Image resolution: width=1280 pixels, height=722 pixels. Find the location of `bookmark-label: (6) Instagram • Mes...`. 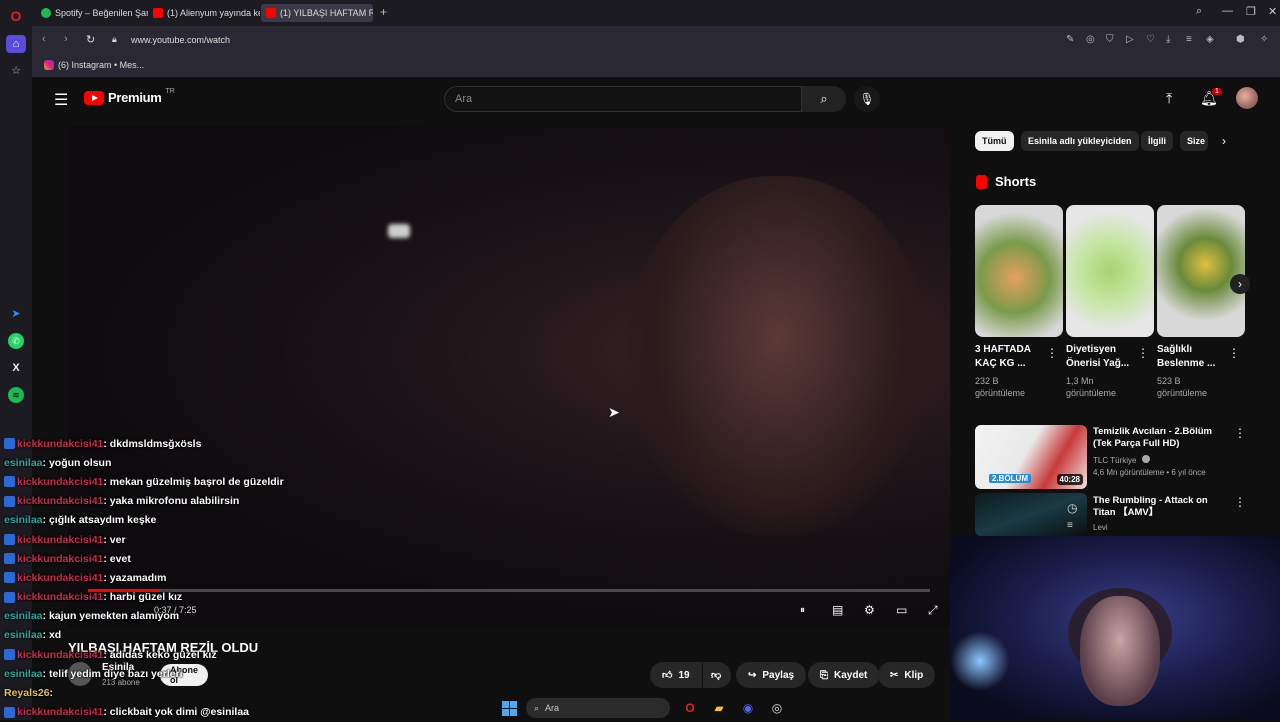

bookmark-label: (6) Instagram • Mes... is located at coordinates (101, 65).